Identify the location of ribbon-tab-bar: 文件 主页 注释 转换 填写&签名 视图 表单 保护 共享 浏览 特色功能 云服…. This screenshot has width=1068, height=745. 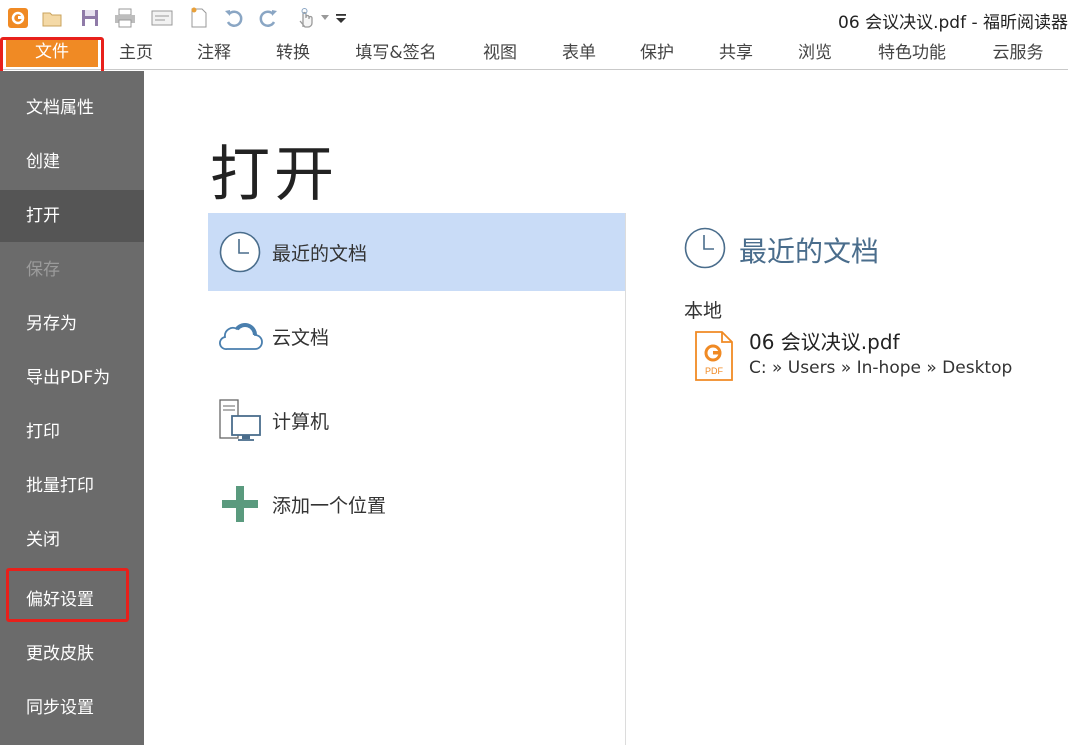
(534, 53).